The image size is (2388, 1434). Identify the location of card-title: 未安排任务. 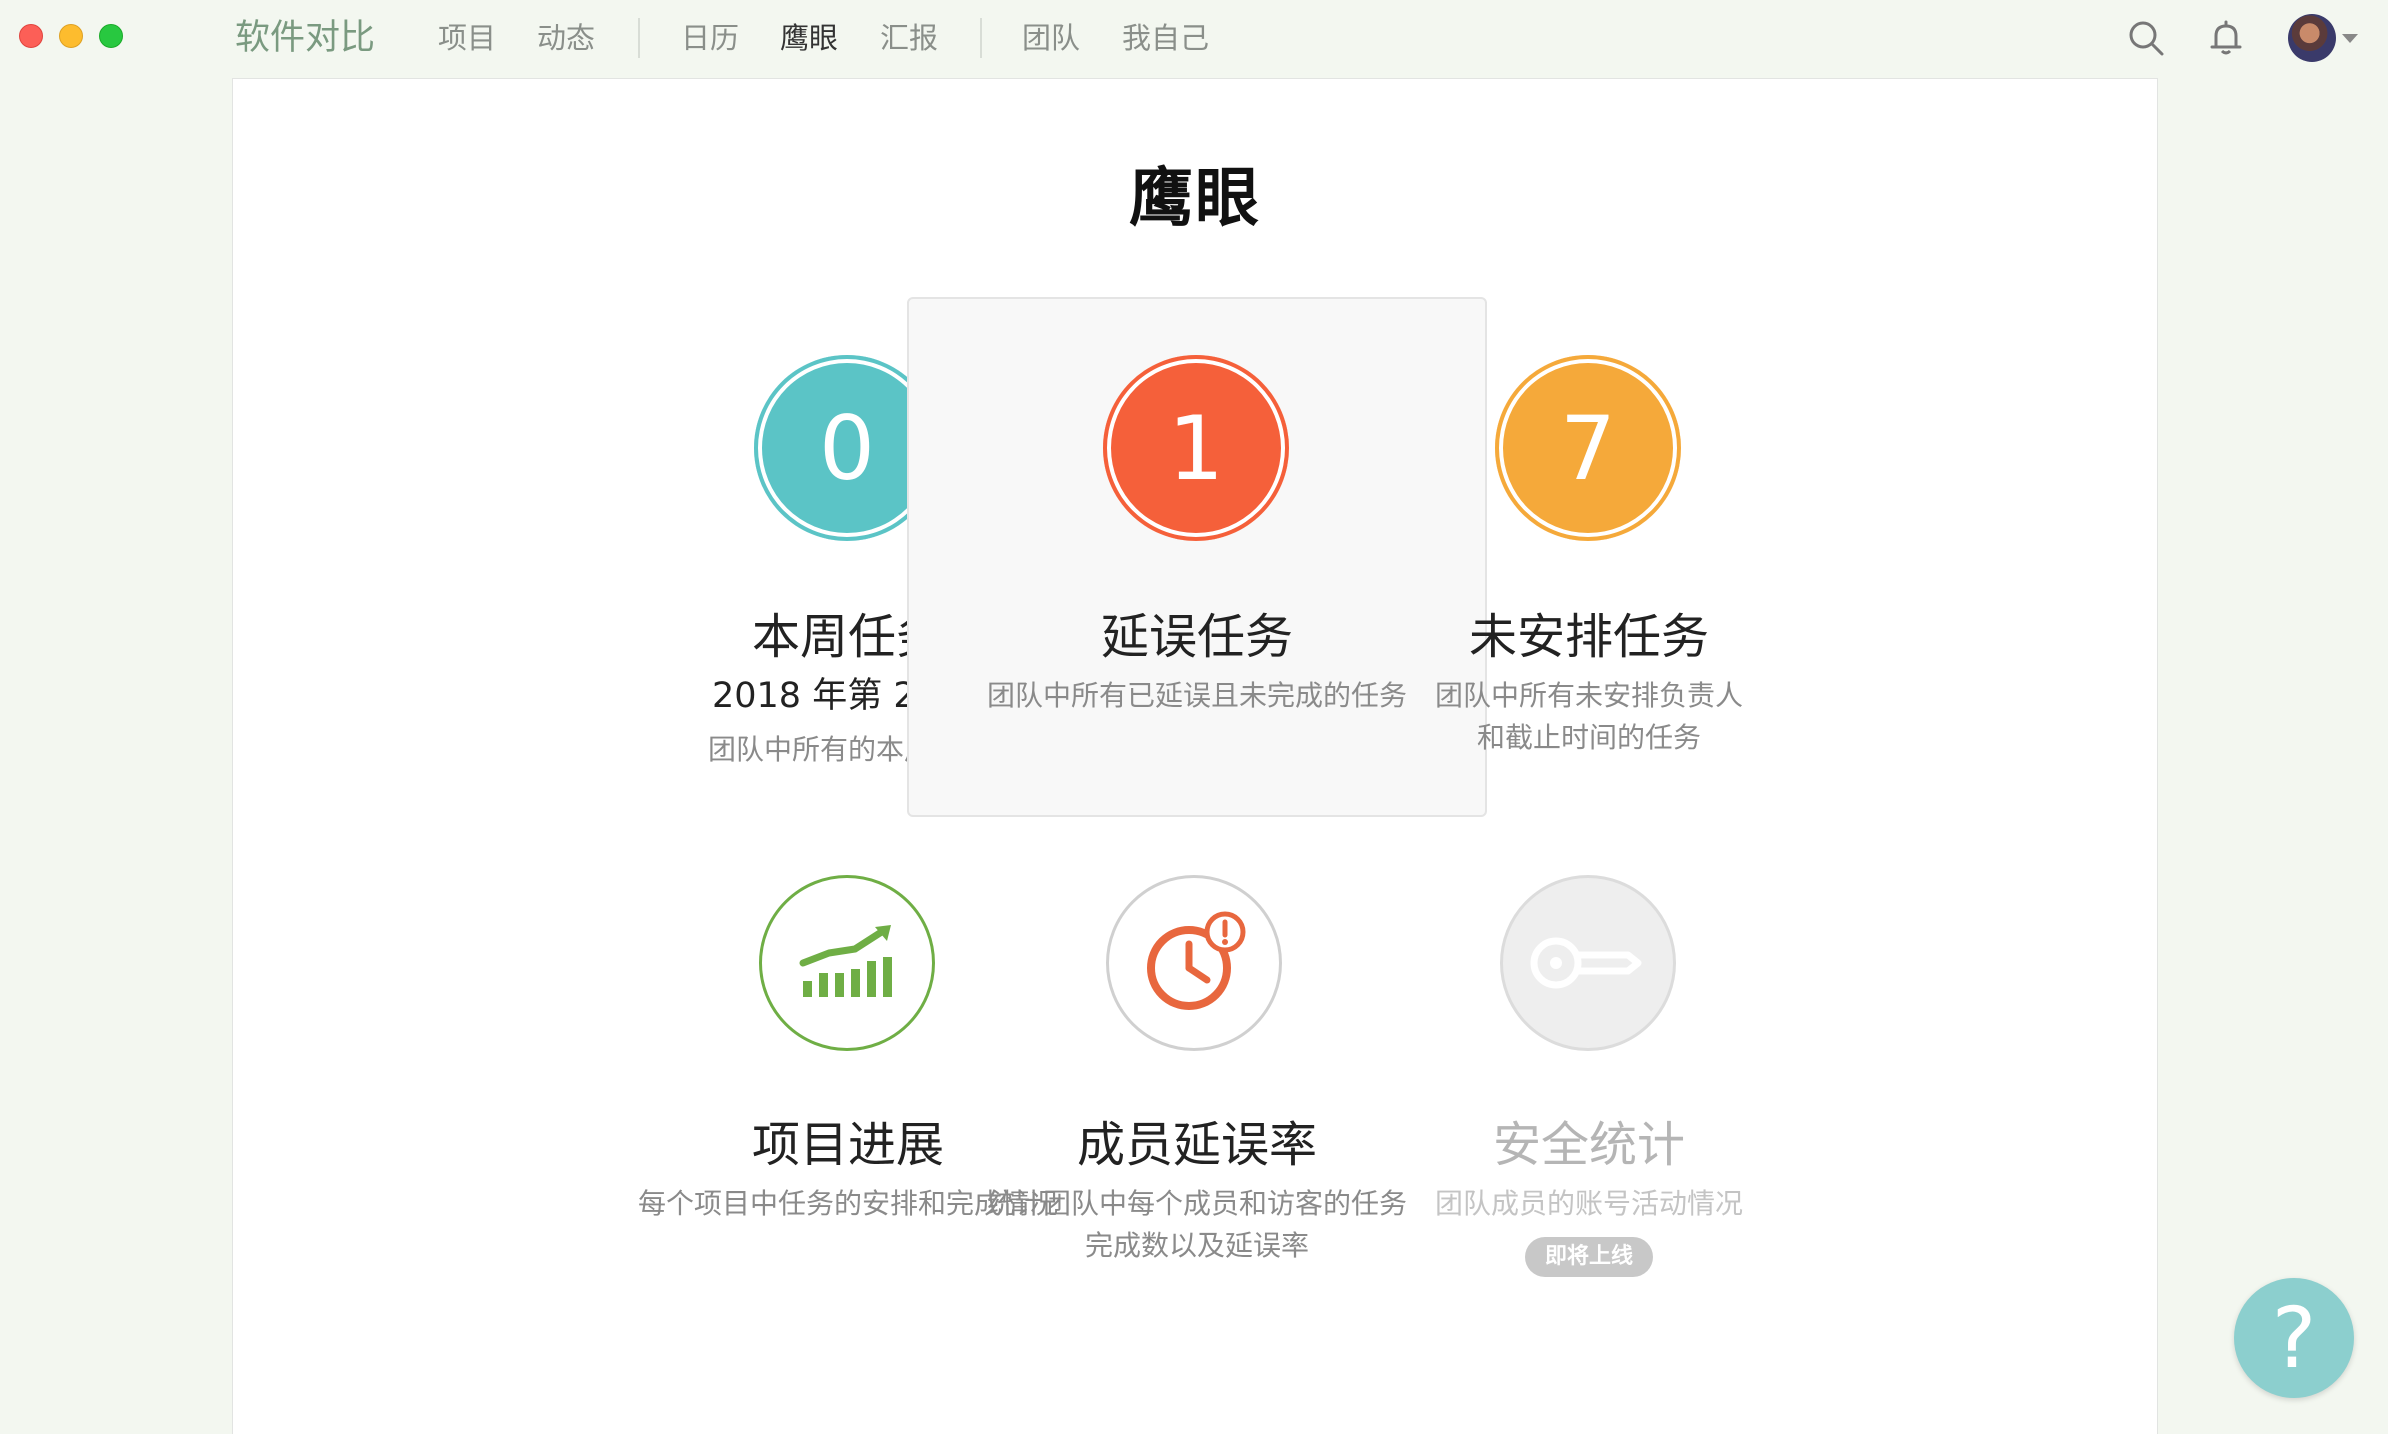
(1588, 637).